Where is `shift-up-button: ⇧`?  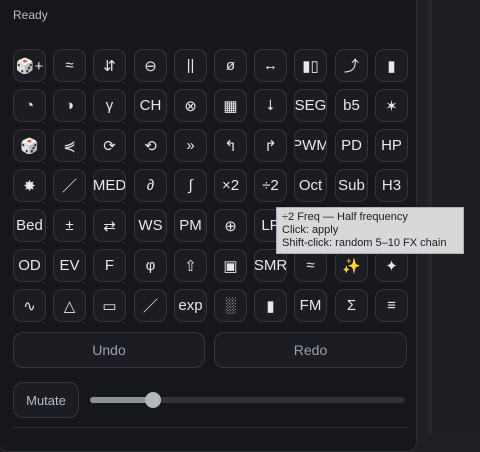
shift-up-button: ⇧ is located at coordinates (190, 265).